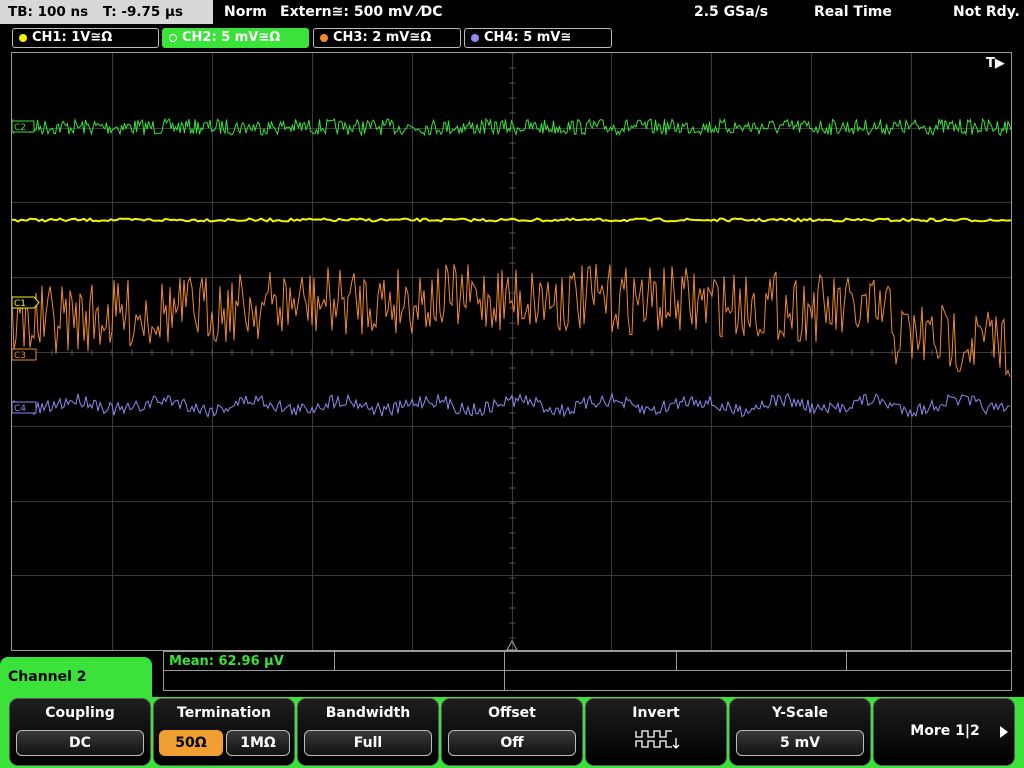  Describe the element at coordinates (800, 743) in the screenshot. I see `yscale-value: 5 mV` at that location.